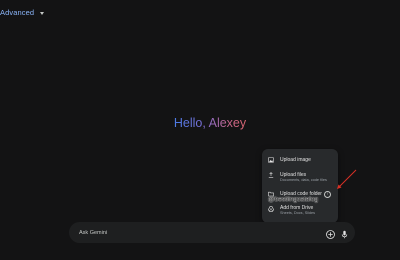 This screenshot has width=400, height=260. Describe the element at coordinates (344, 233) in the screenshot. I see `microphone-icon` at that location.